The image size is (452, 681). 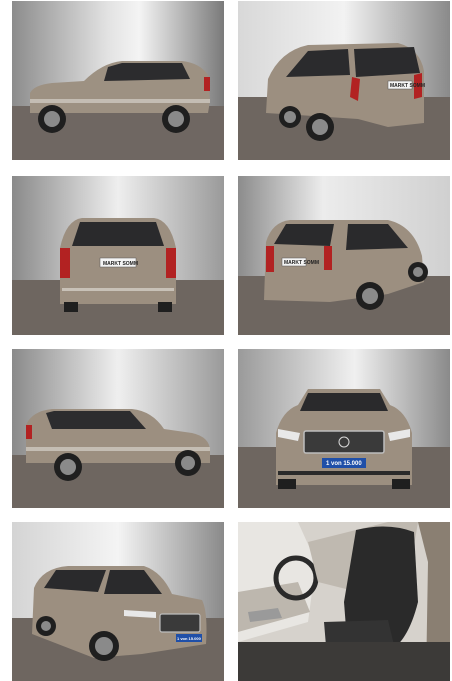 I want to click on car-front-image: 1 von 15.000, so click(x=344, y=428).